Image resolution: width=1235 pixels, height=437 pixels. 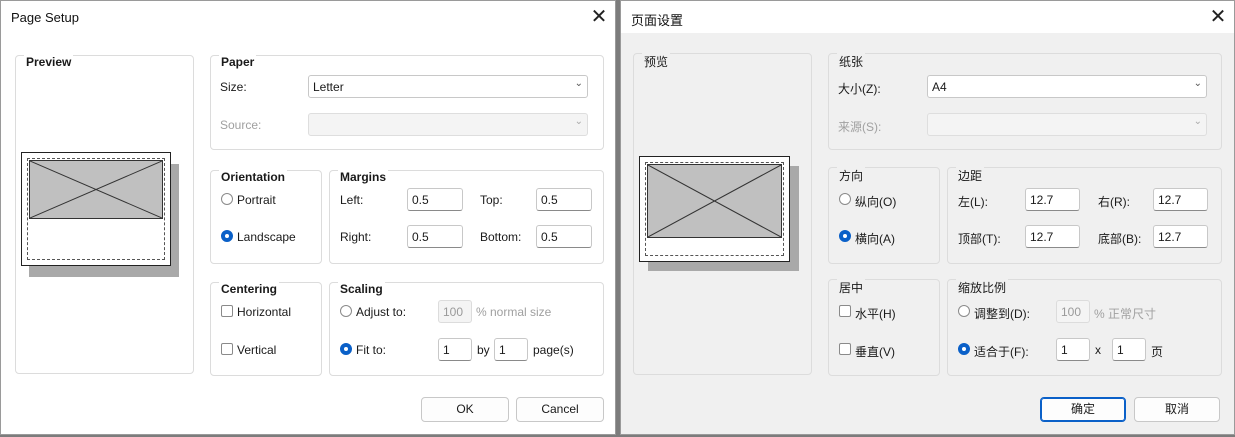 I want to click on right-margin-label: 右(R):, so click(x=1114, y=202).